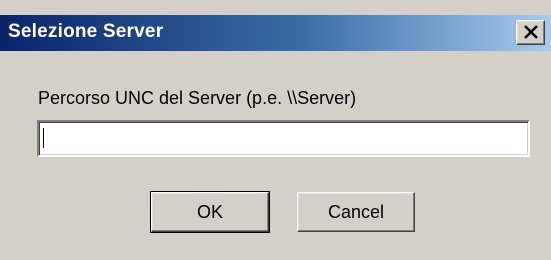  What do you see at coordinates (43, 138) in the screenshot?
I see `text-caret` at bounding box center [43, 138].